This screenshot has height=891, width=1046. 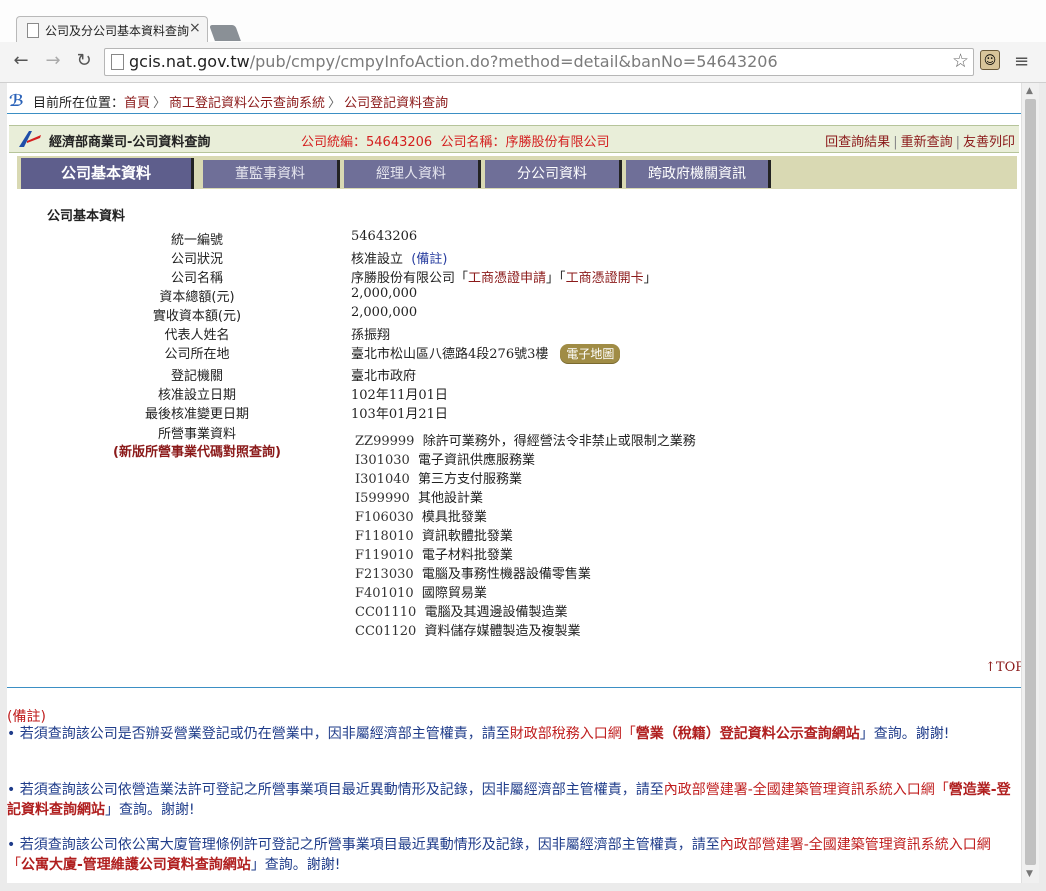 What do you see at coordinates (130, 142) in the screenshot?
I see `header-title: 經濟部商業司-公司資料查詢` at bounding box center [130, 142].